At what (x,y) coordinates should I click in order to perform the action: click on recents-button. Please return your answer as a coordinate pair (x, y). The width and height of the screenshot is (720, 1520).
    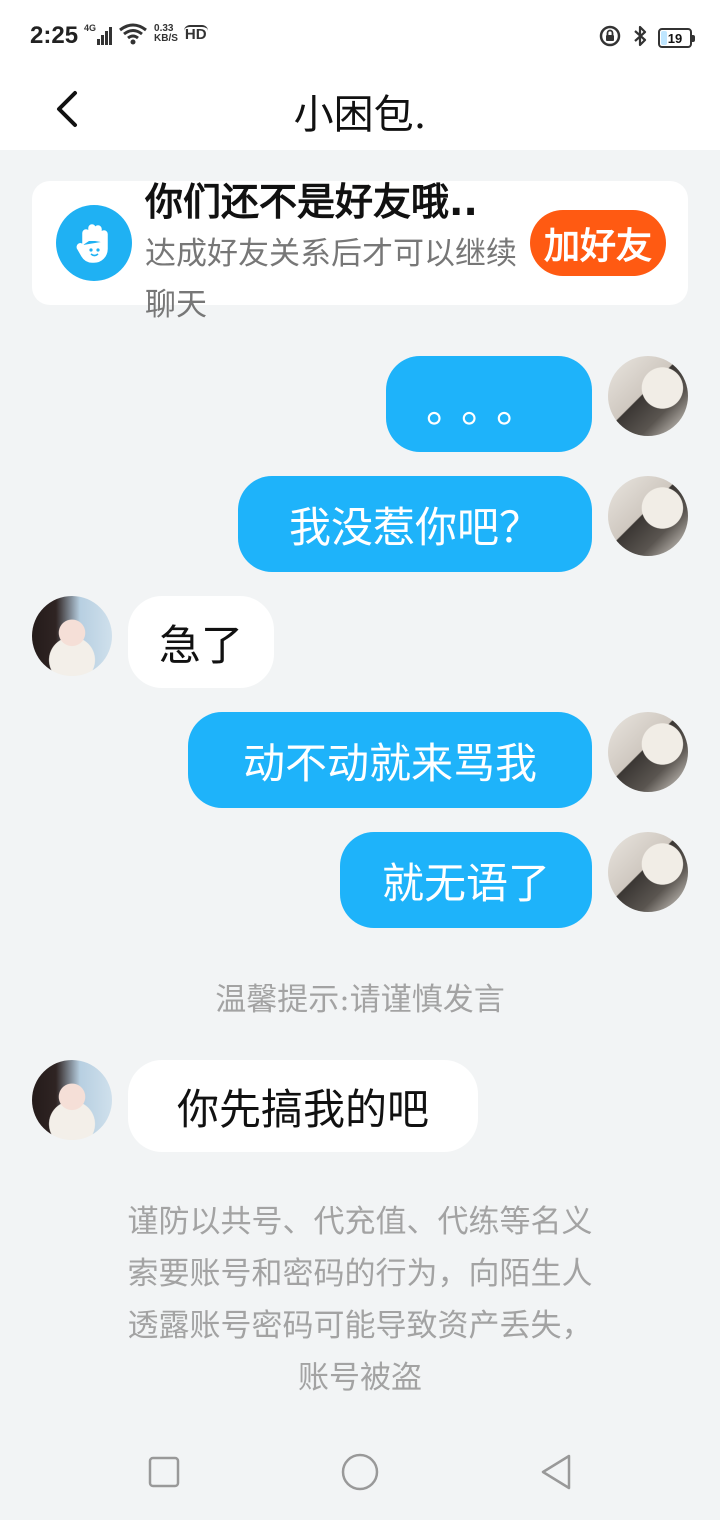
    Looking at the image, I should click on (164, 1472).